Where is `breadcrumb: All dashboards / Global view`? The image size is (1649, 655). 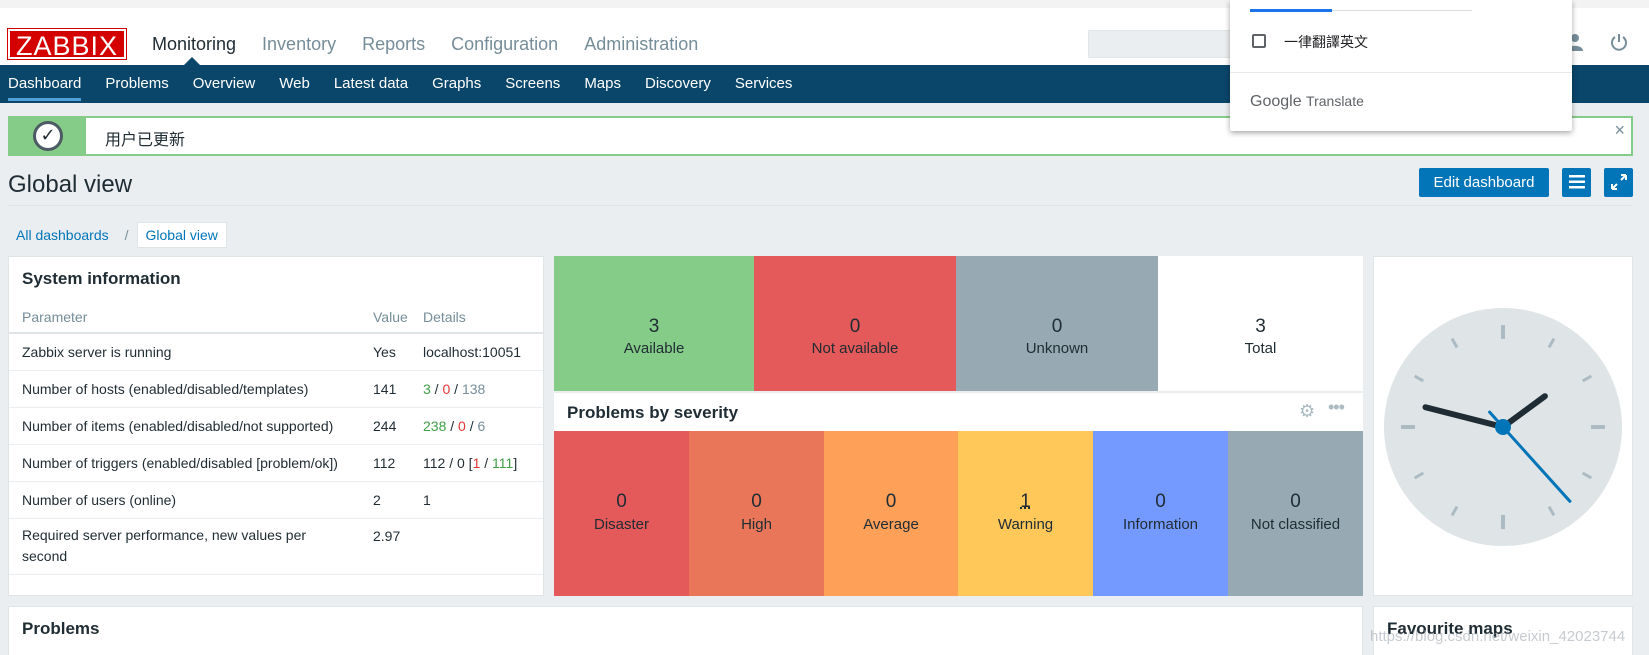 breadcrumb: All dashboards / Global view is located at coordinates (117, 235).